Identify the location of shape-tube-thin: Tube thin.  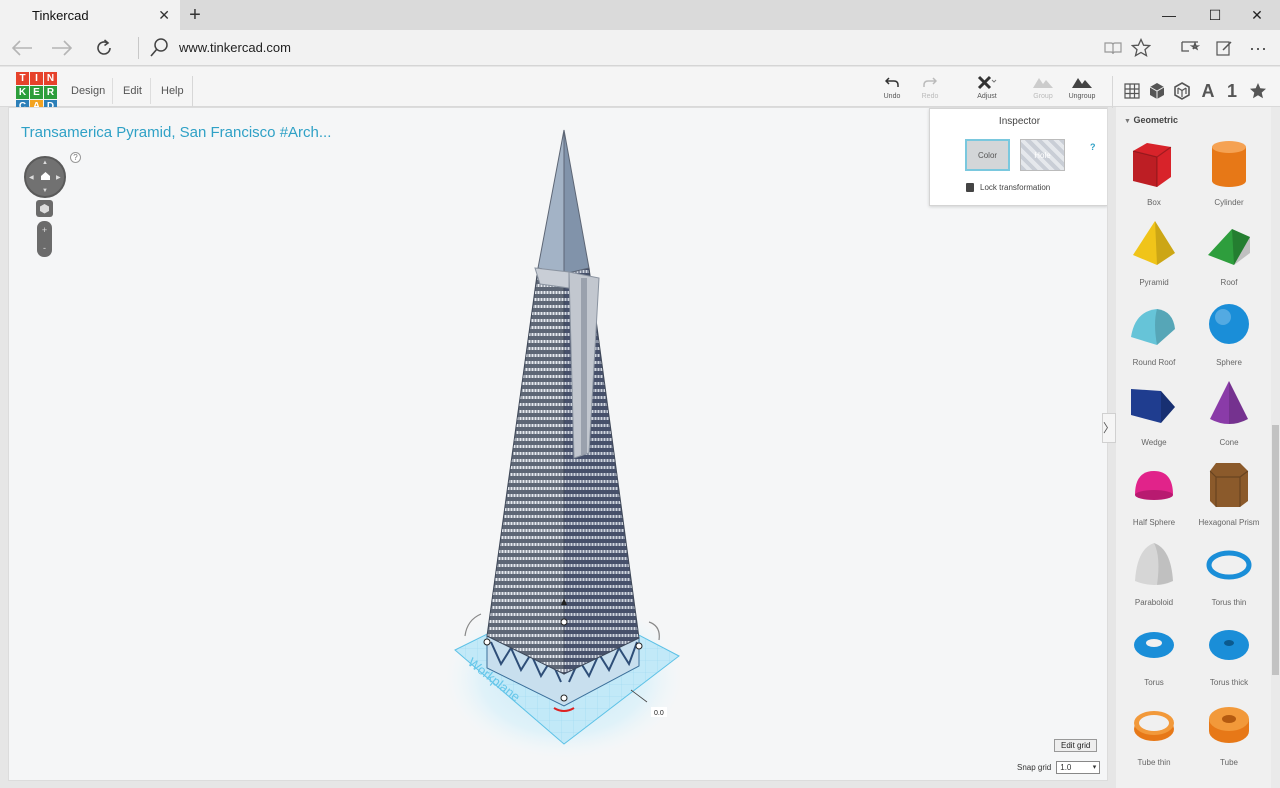
(1154, 734).